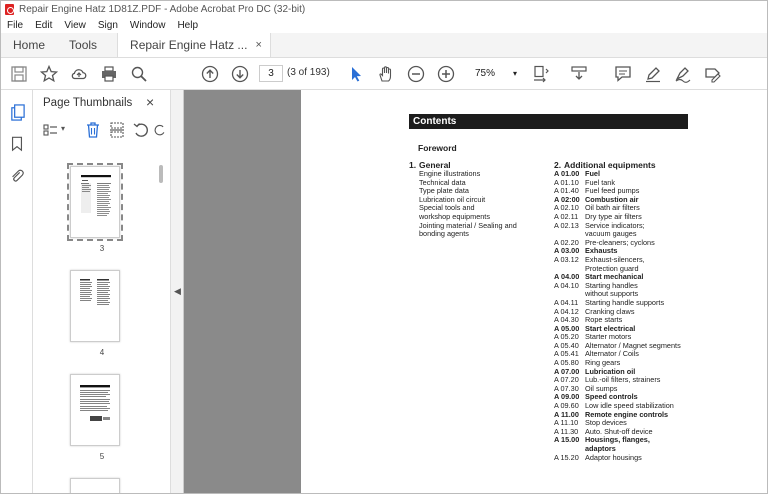  I want to click on equipment-code: A 15.00, so click(567, 440).